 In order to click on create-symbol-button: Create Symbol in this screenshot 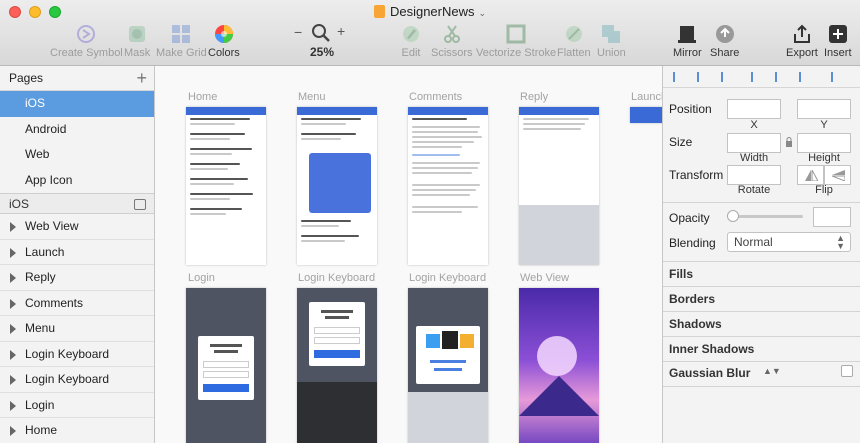, I will do `click(86, 41)`.